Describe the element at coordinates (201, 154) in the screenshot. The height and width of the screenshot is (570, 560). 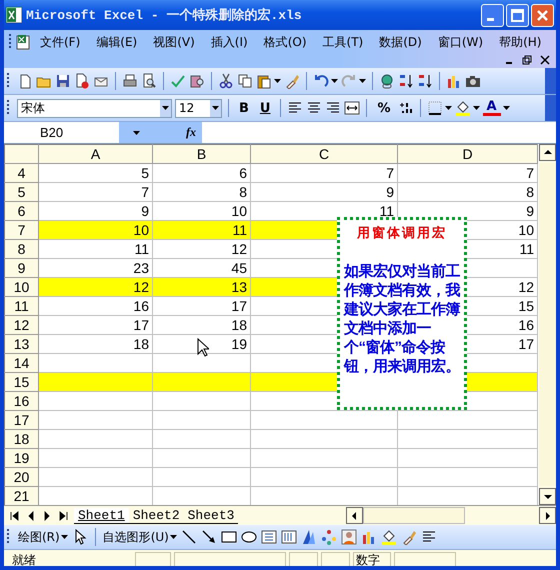
I see `column-header: B` at that location.